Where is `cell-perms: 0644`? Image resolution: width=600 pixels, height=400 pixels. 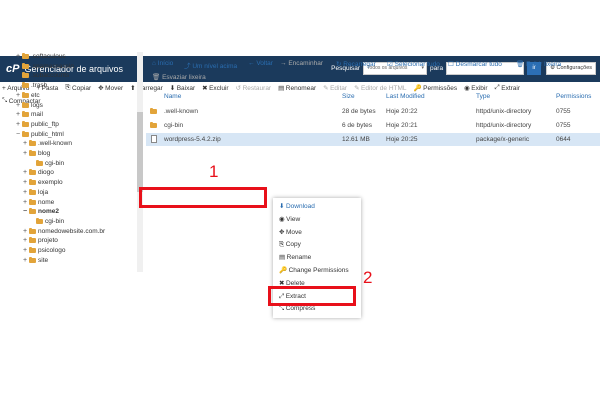 cell-perms: 0644 is located at coordinates (563, 139).